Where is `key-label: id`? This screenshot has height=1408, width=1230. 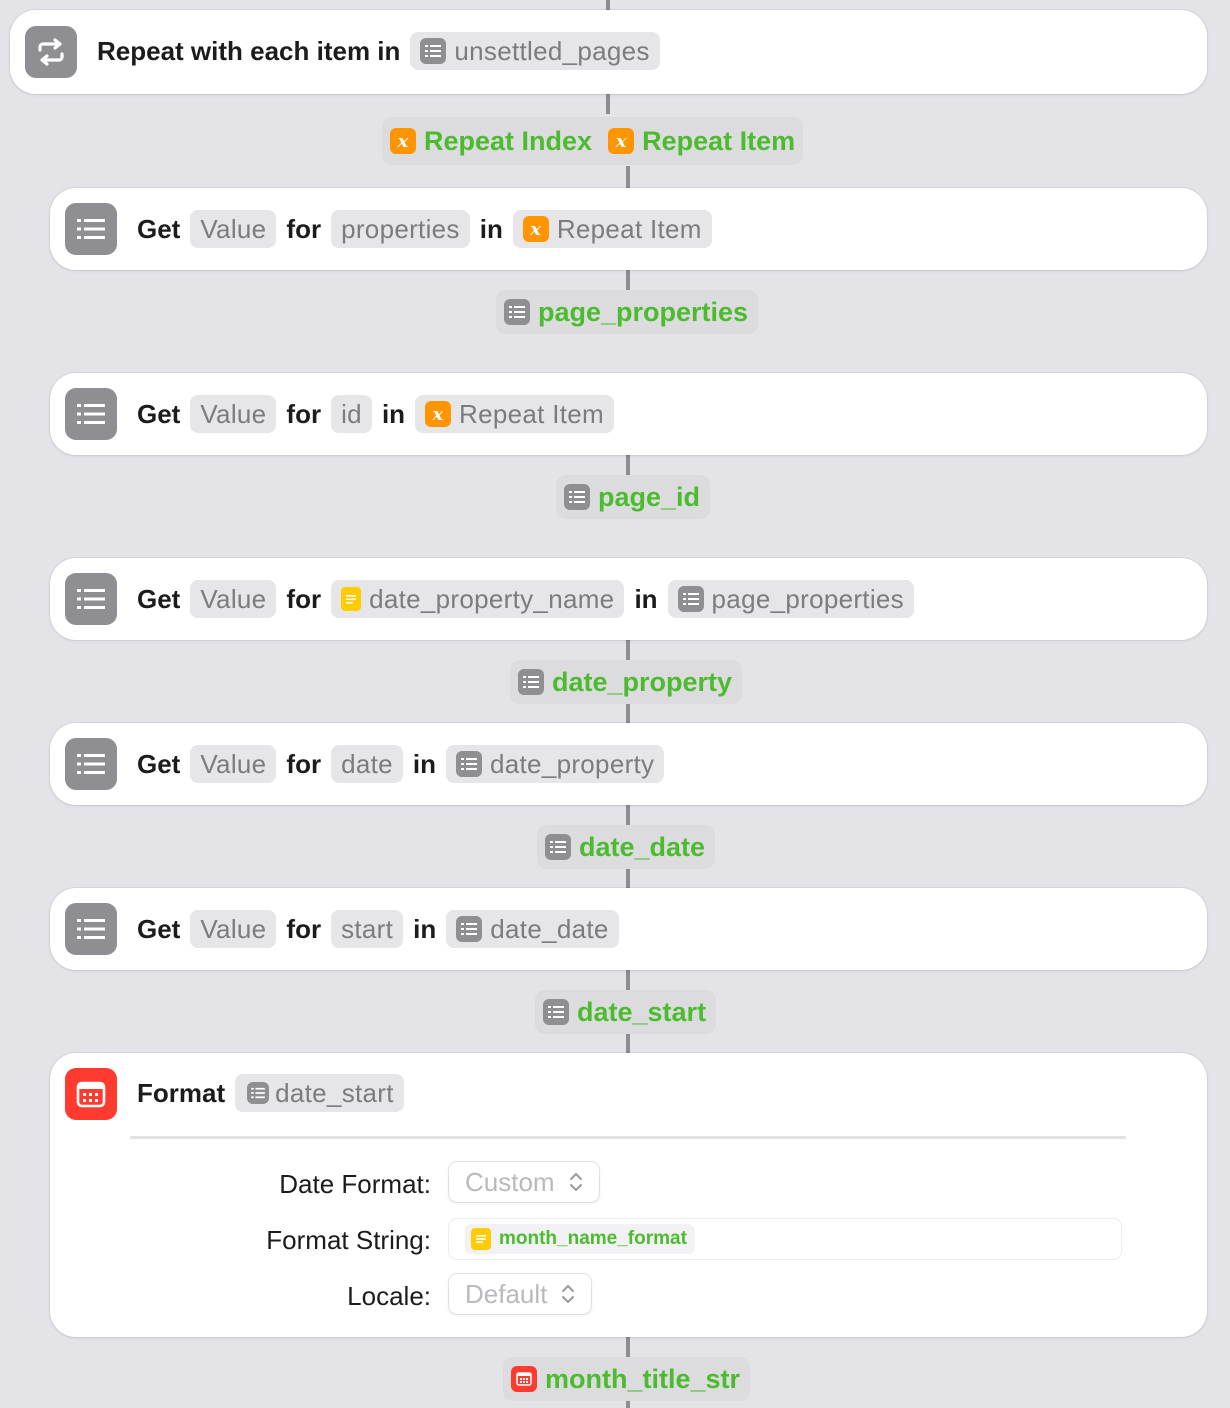
key-label: id is located at coordinates (351, 413).